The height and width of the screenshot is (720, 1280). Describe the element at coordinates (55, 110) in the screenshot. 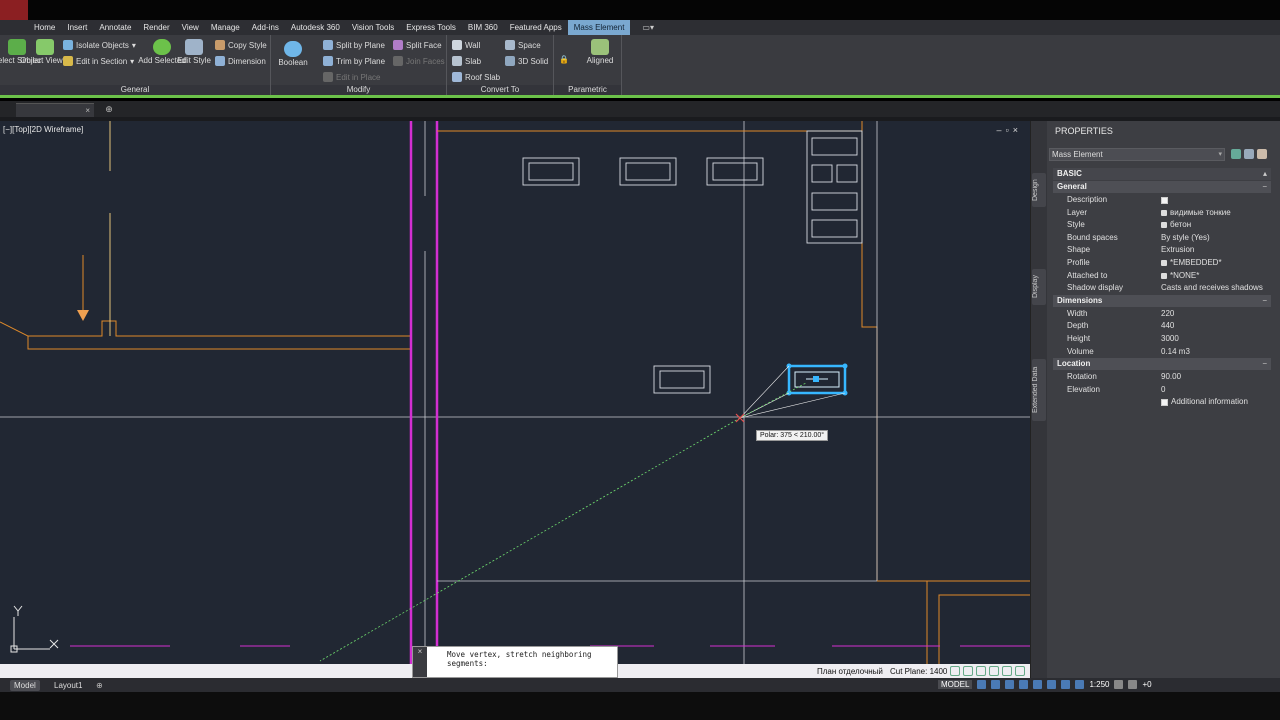

I see `drawing-file-tab: ×` at that location.